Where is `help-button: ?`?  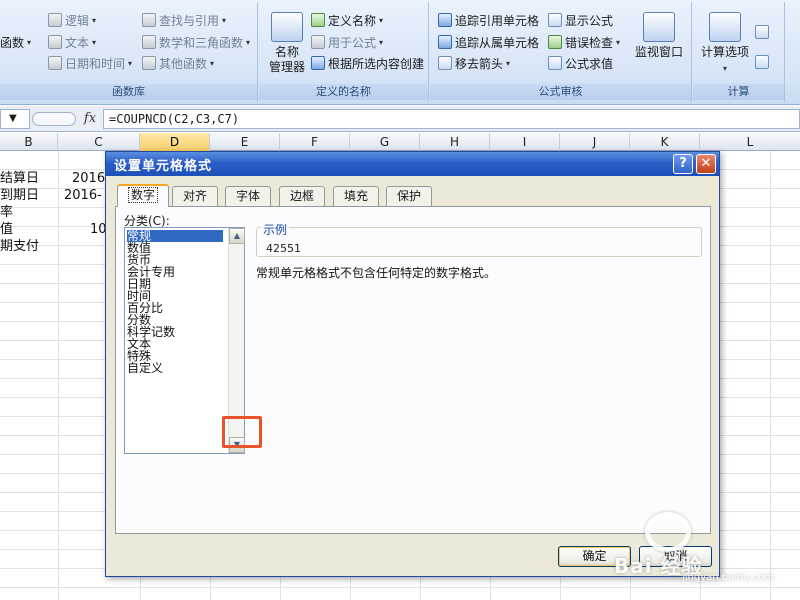
help-button: ? is located at coordinates (683, 164).